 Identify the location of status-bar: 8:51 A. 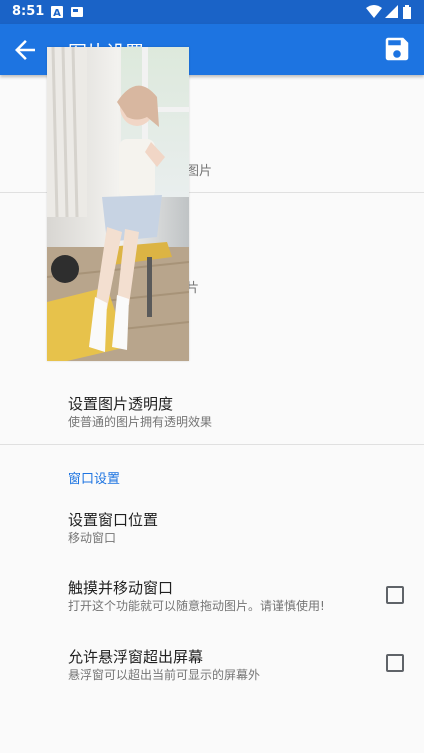
(212, 12).